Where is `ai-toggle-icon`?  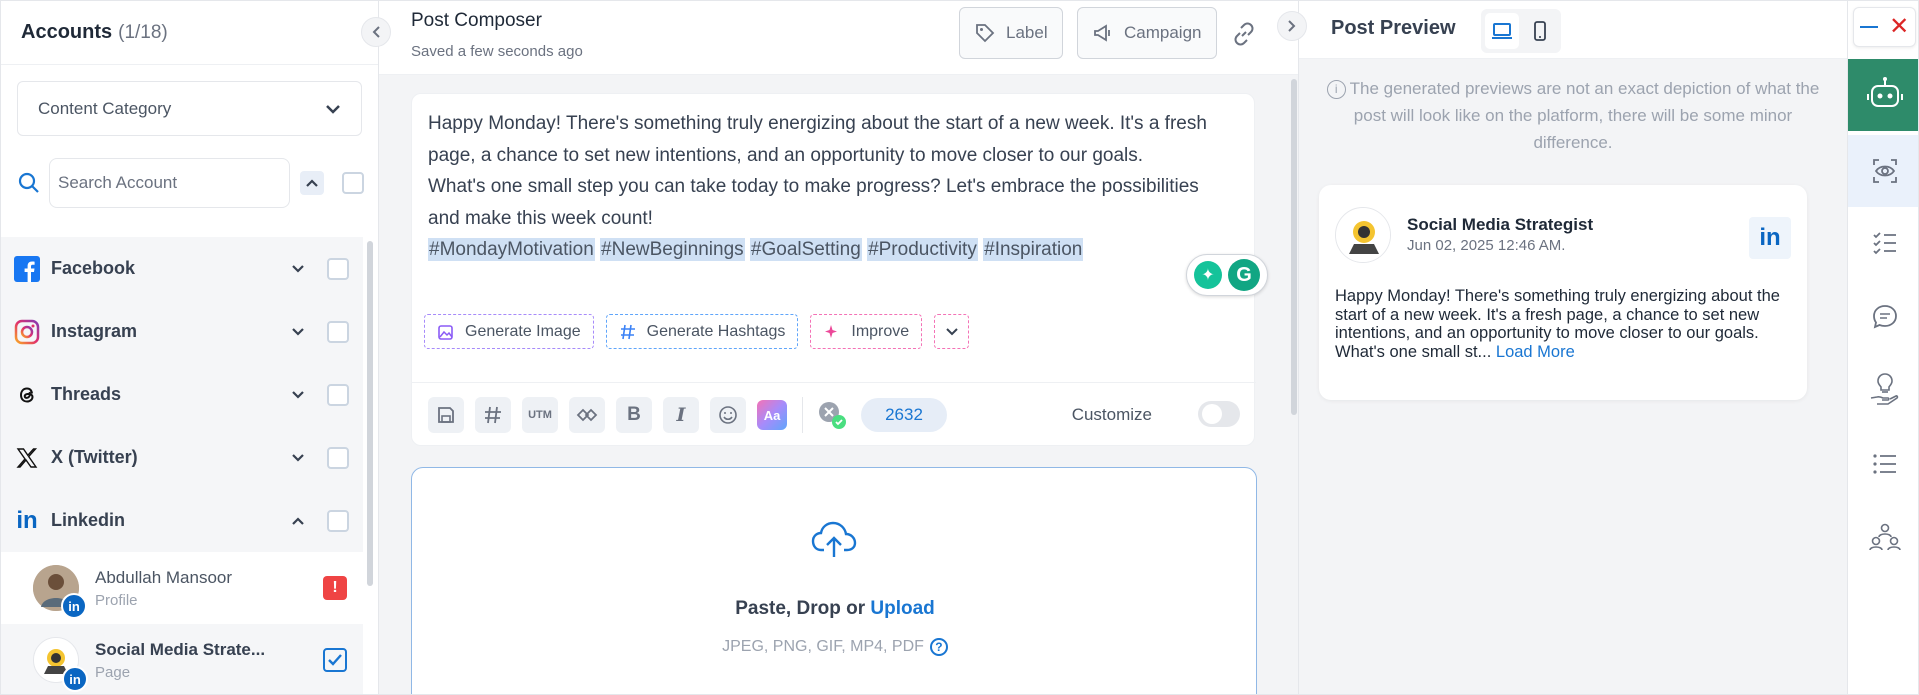 ai-toggle-icon is located at coordinates (832, 415).